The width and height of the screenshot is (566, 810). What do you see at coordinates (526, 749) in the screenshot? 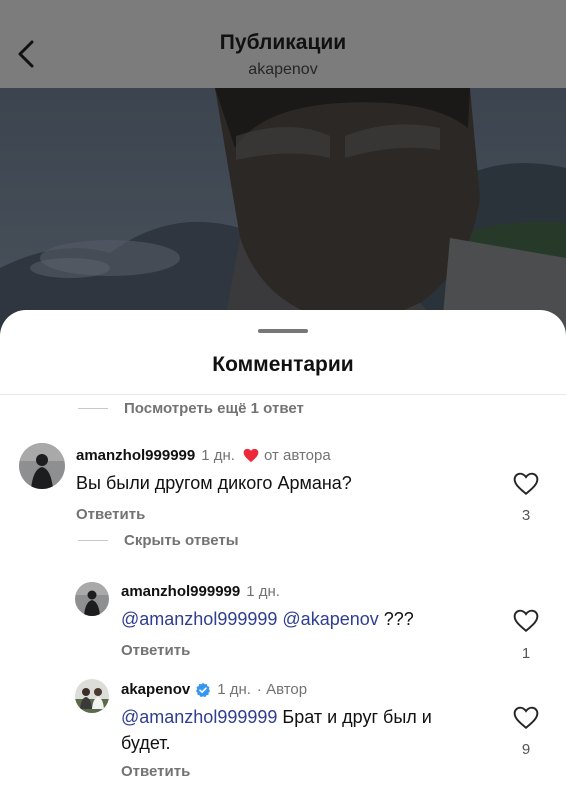
I see `like-count: 9` at bounding box center [526, 749].